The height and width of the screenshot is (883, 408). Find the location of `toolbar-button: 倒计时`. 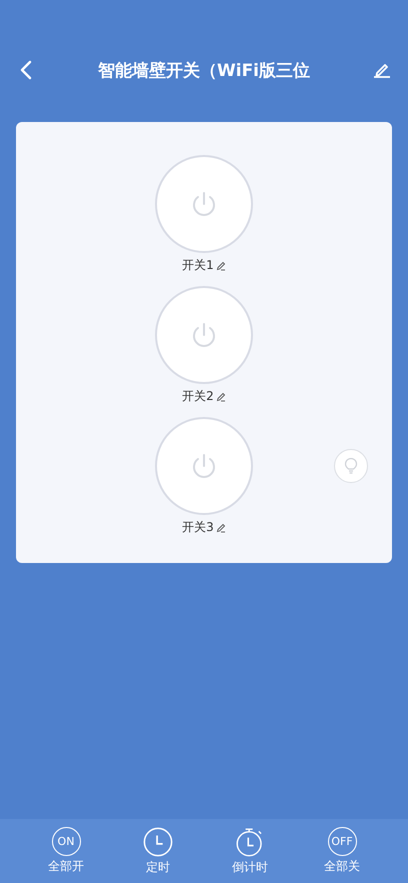

toolbar-button: 倒计时 is located at coordinates (250, 855).